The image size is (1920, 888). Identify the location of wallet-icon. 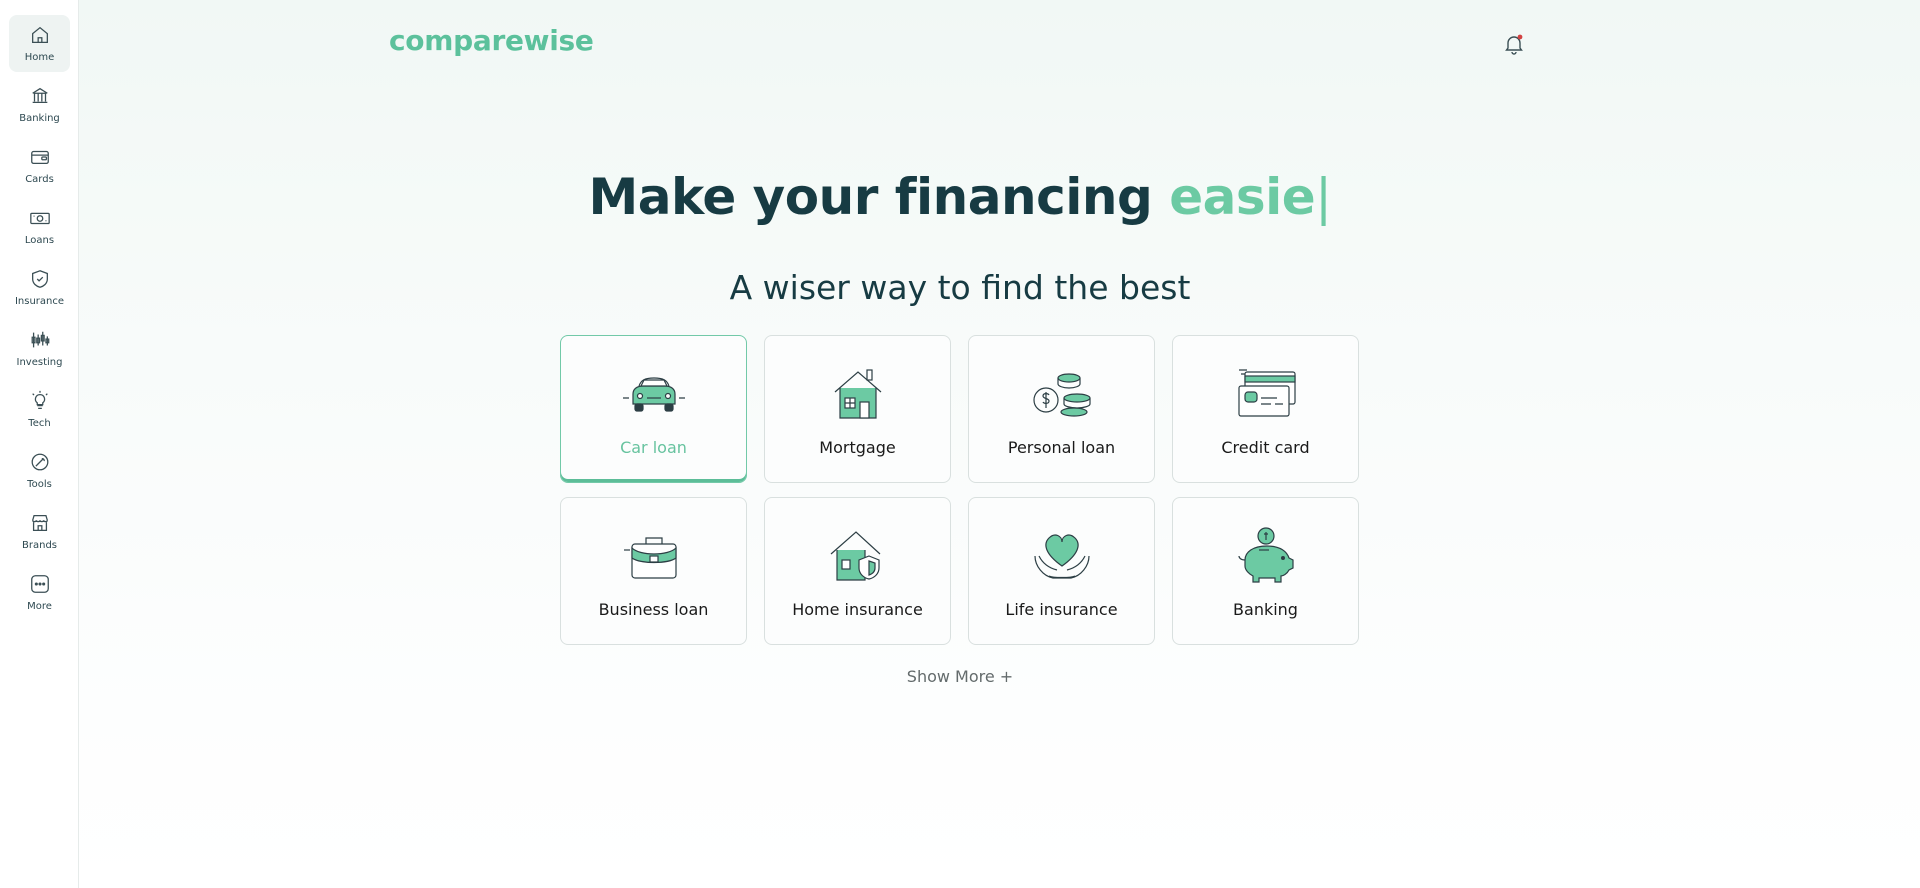
(39, 157).